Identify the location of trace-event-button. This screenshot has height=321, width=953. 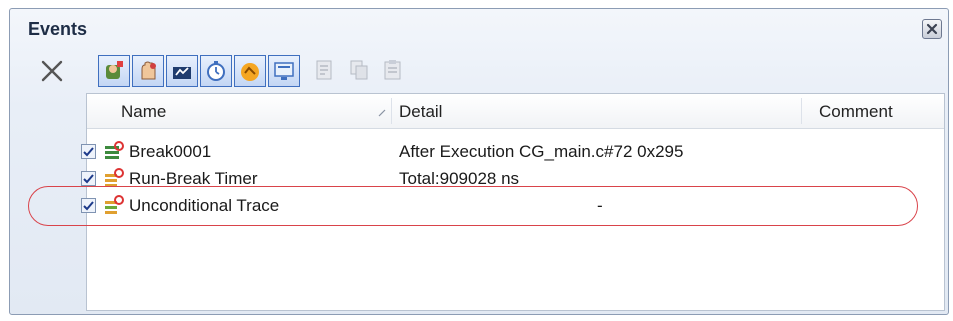
(182, 71).